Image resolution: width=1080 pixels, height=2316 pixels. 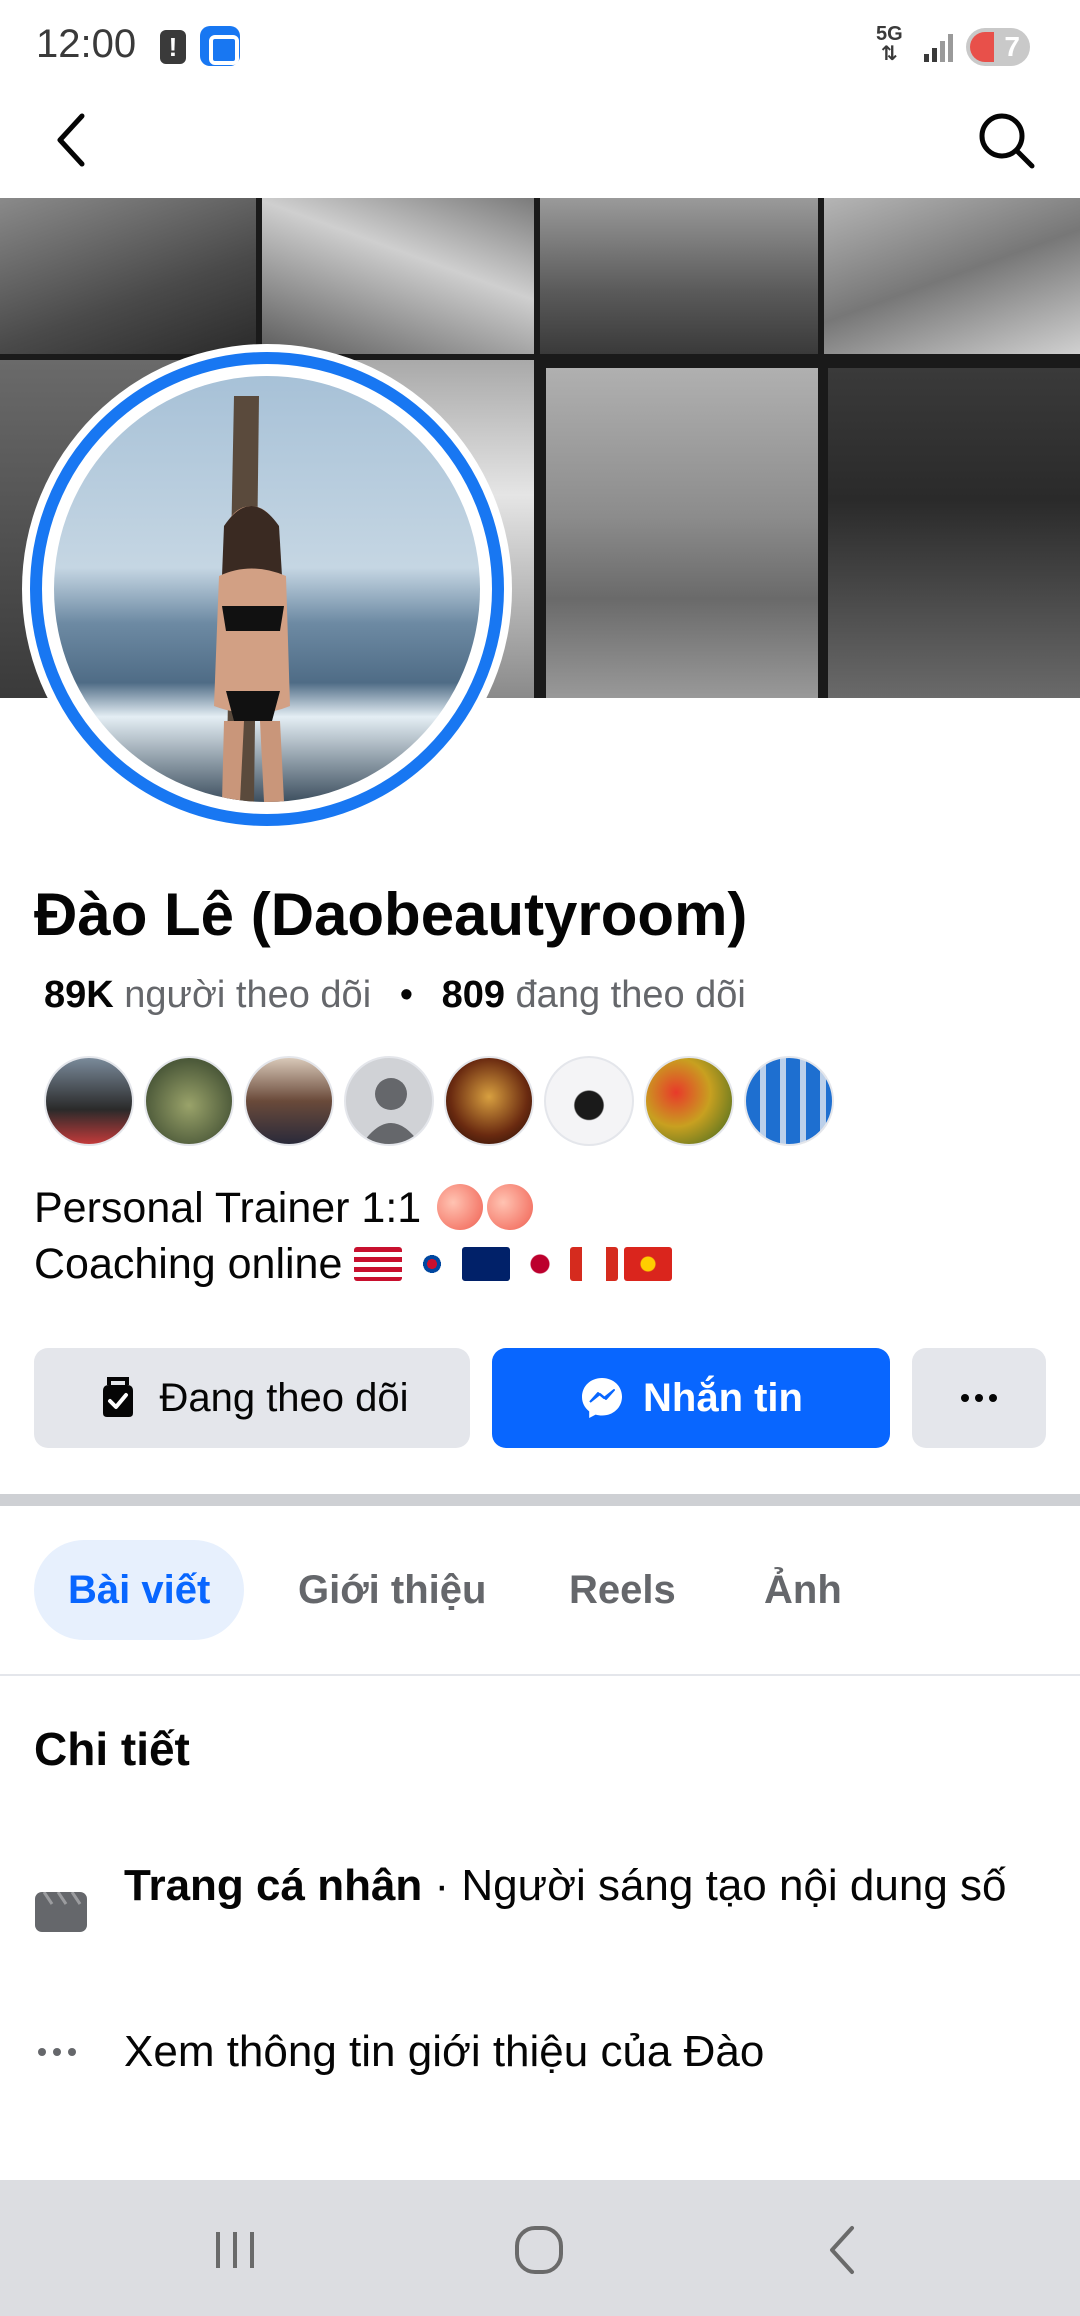 I want to click on top-nav, so click(x=540, y=145).